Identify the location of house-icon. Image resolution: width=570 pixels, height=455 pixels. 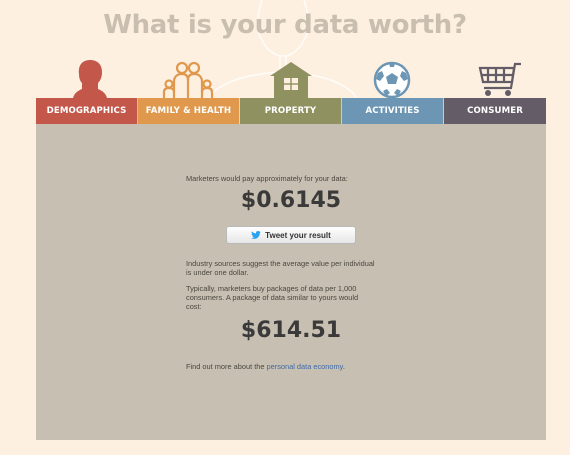
(291, 80).